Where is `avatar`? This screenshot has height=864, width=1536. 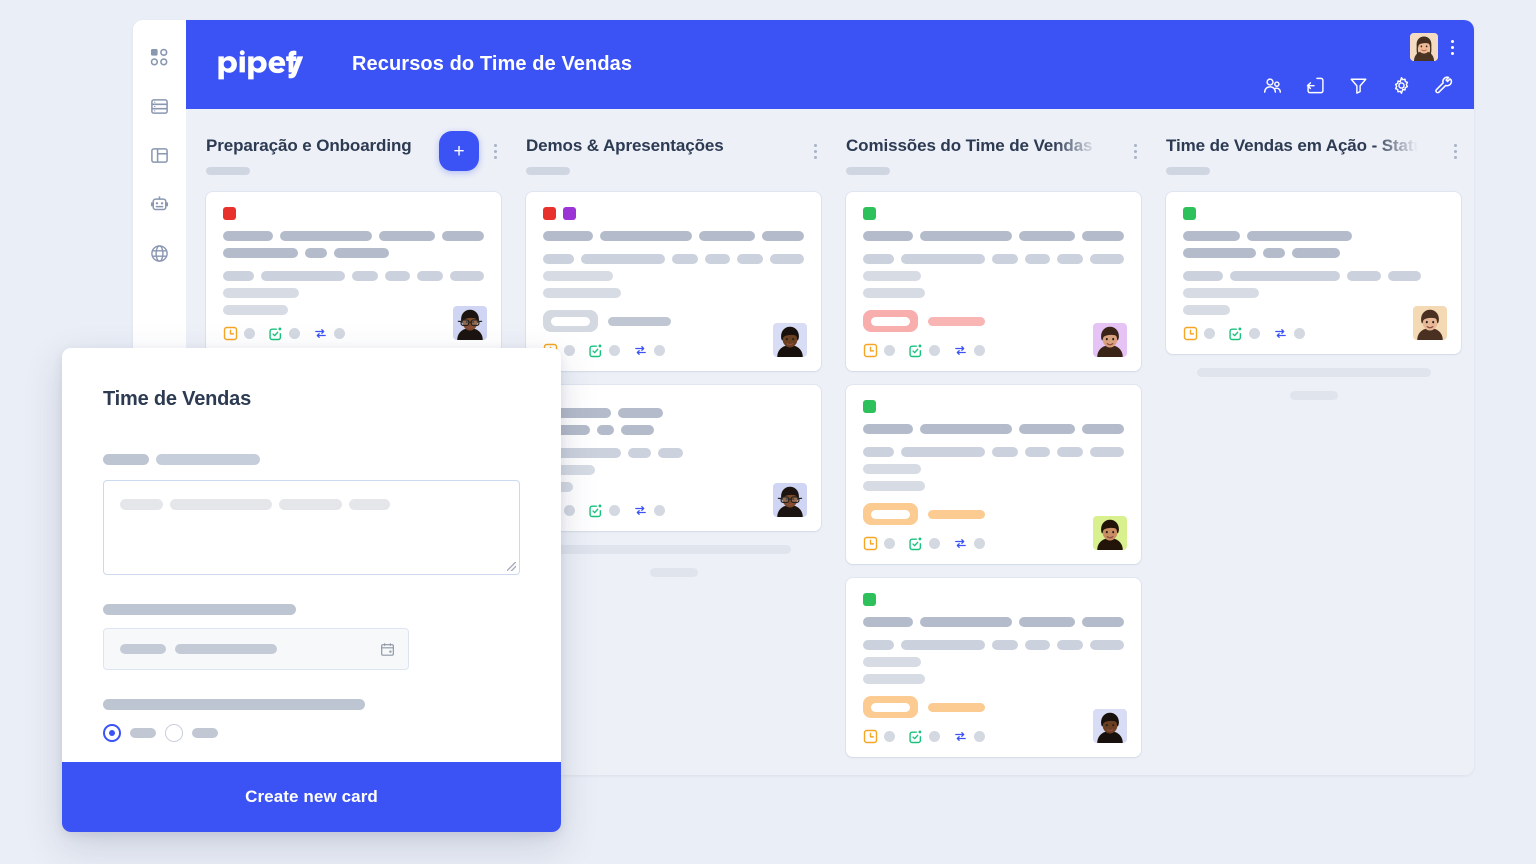 avatar is located at coordinates (1424, 47).